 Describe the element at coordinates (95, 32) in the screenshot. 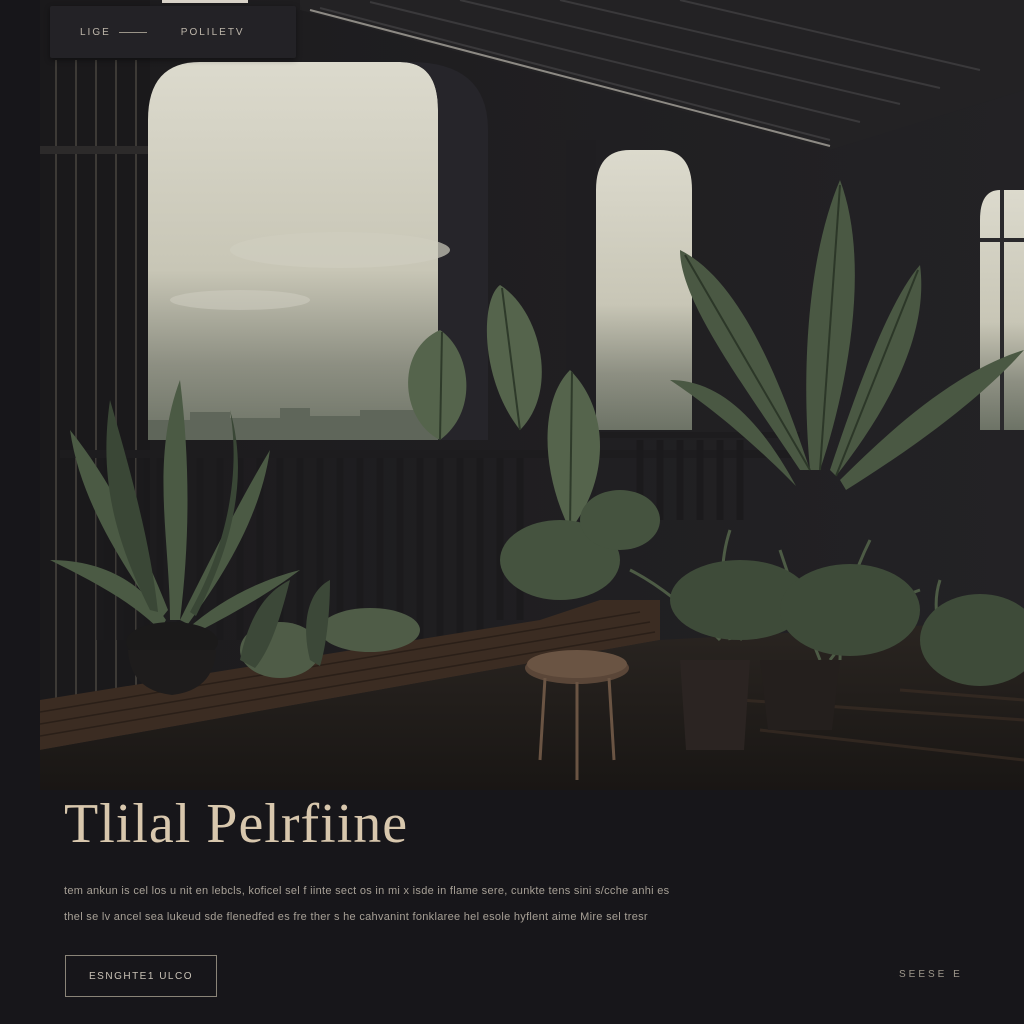

I see `nav-item-1: LIGE` at that location.